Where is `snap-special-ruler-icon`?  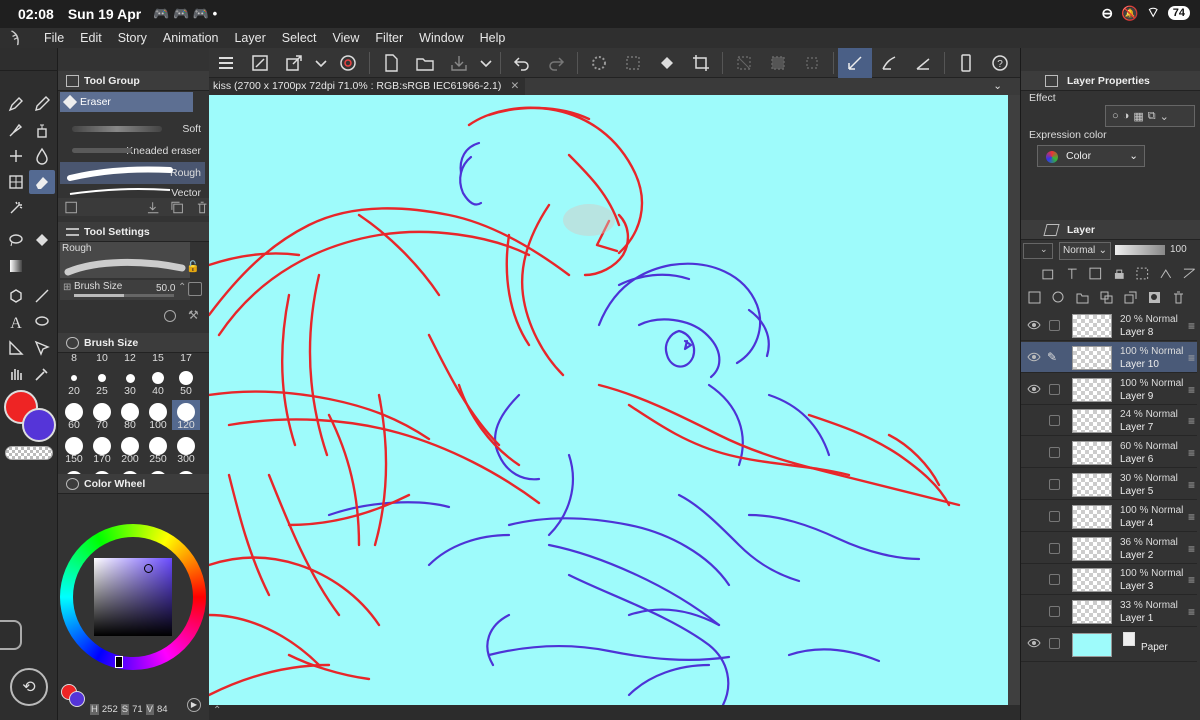 snap-special-ruler-icon is located at coordinates (889, 63).